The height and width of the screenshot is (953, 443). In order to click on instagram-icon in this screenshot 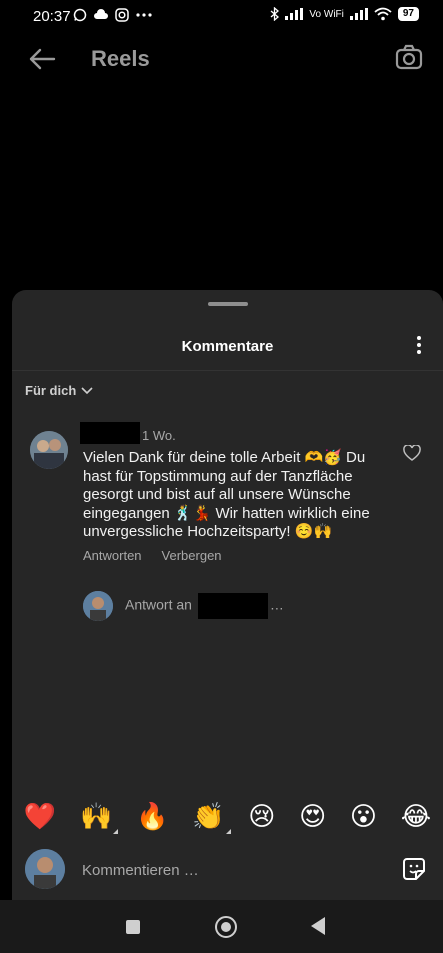, I will do `click(122, 15)`.